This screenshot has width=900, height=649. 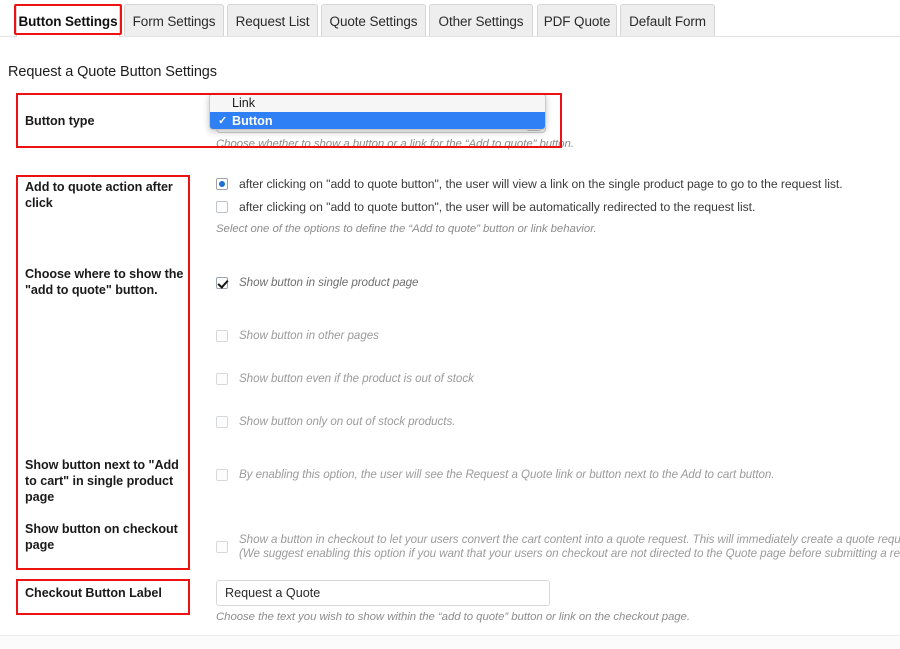 I want to click on checkout-button-label-input, so click(x=383, y=593).